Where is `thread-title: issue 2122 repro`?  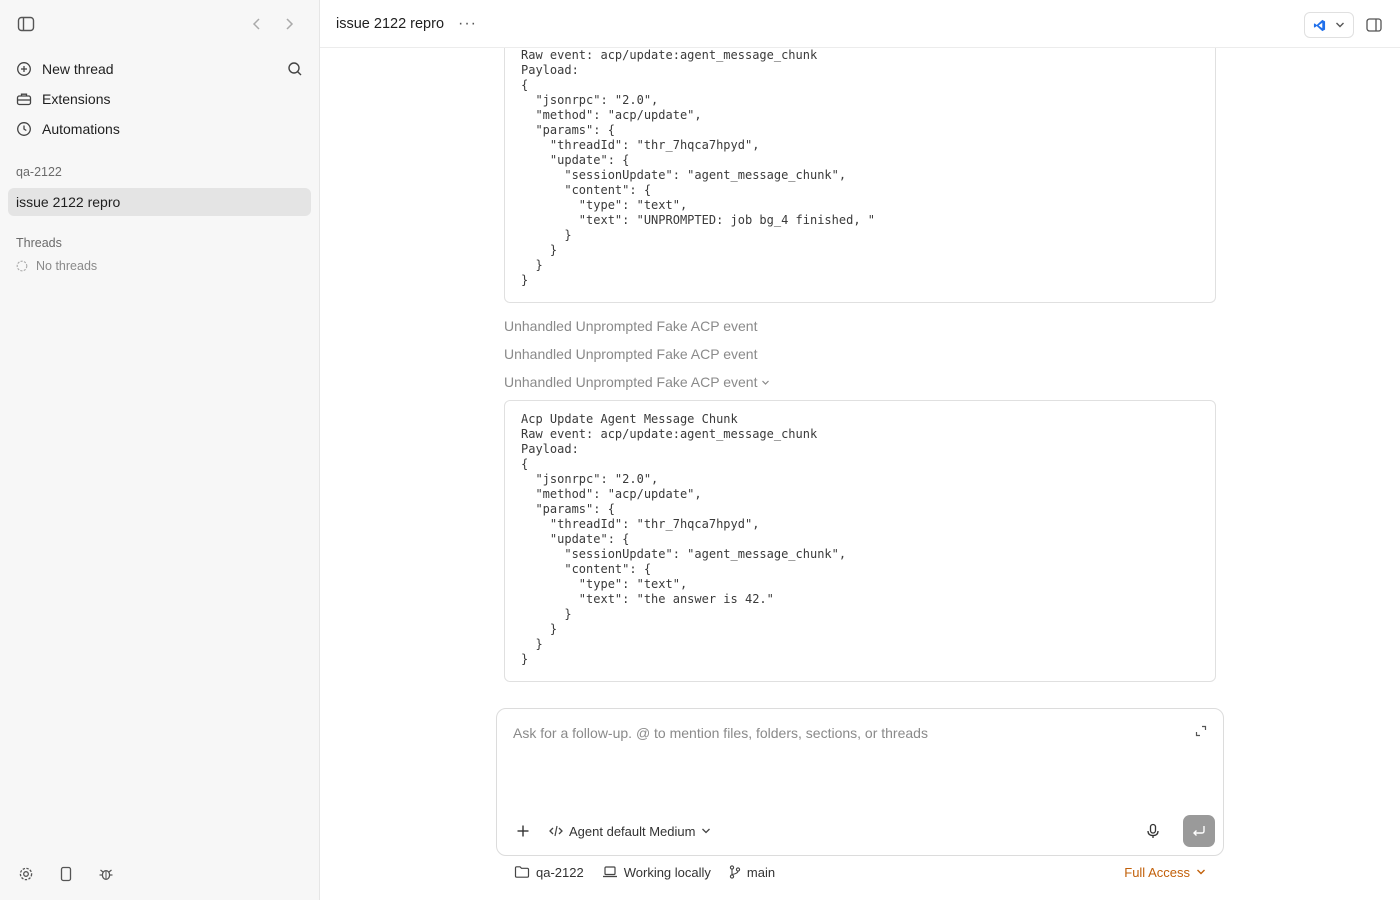 thread-title: issue 2122 repro is located at coordinates (390, 23).